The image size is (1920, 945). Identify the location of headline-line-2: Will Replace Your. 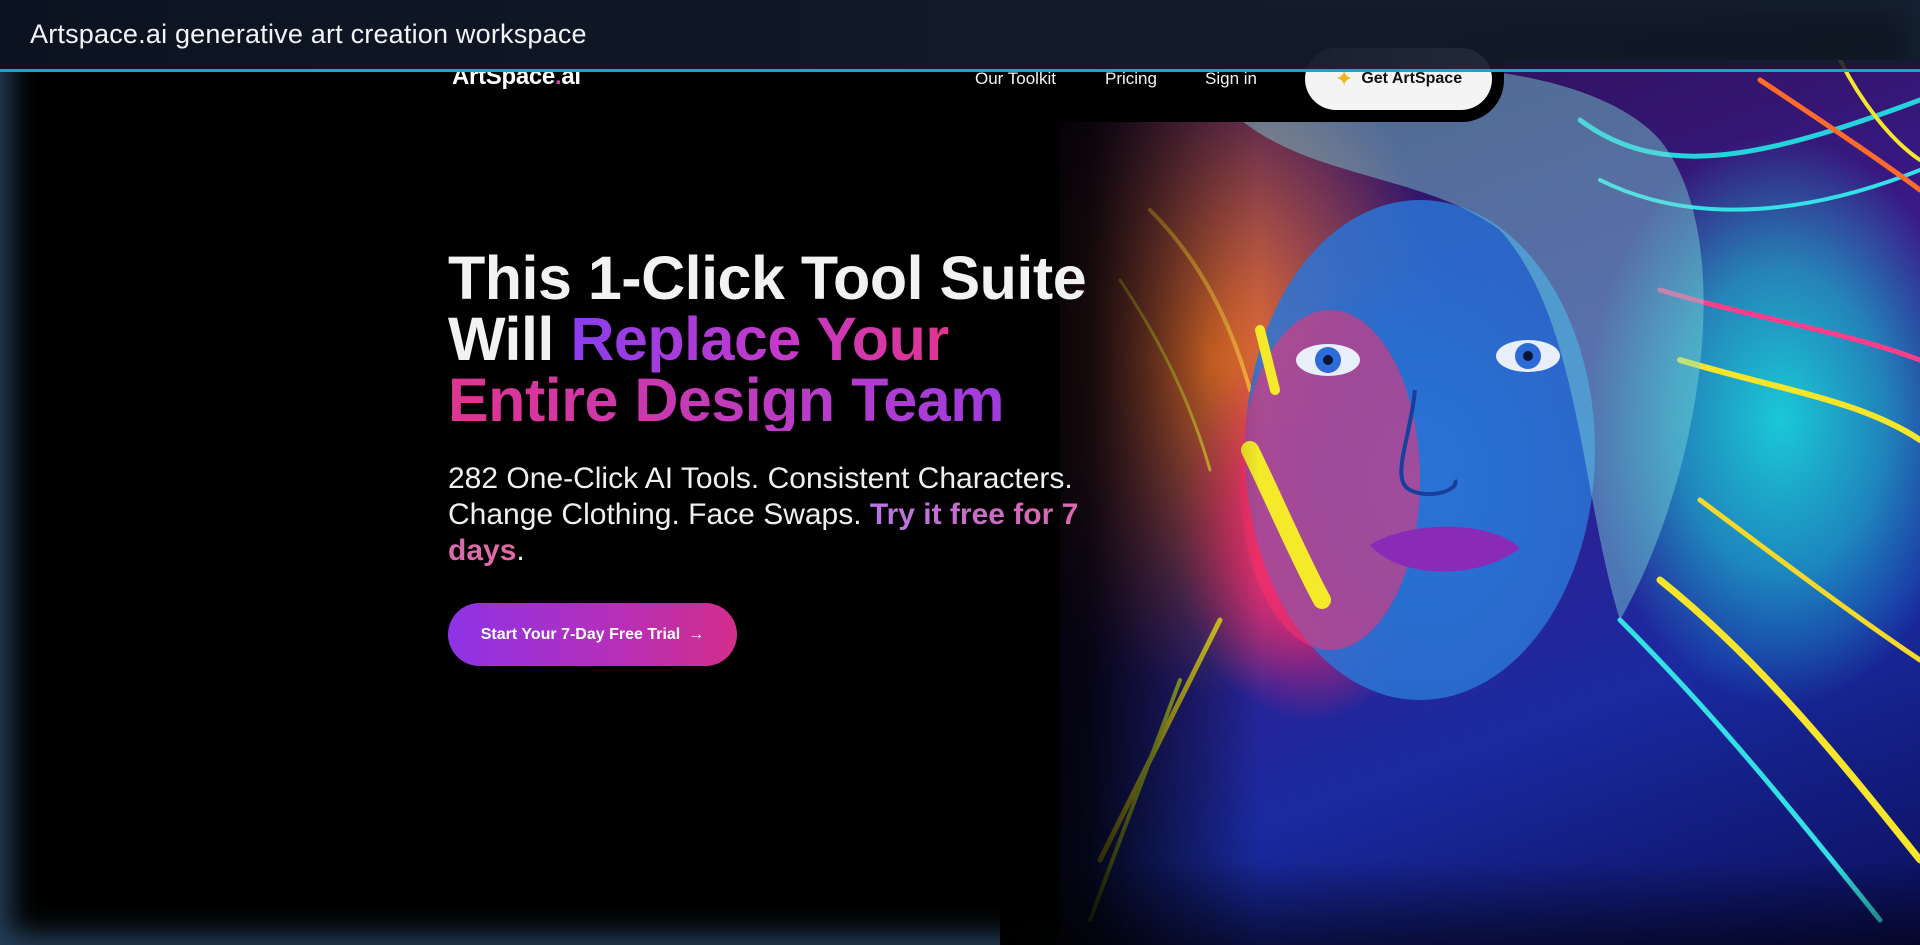
(798, 339).